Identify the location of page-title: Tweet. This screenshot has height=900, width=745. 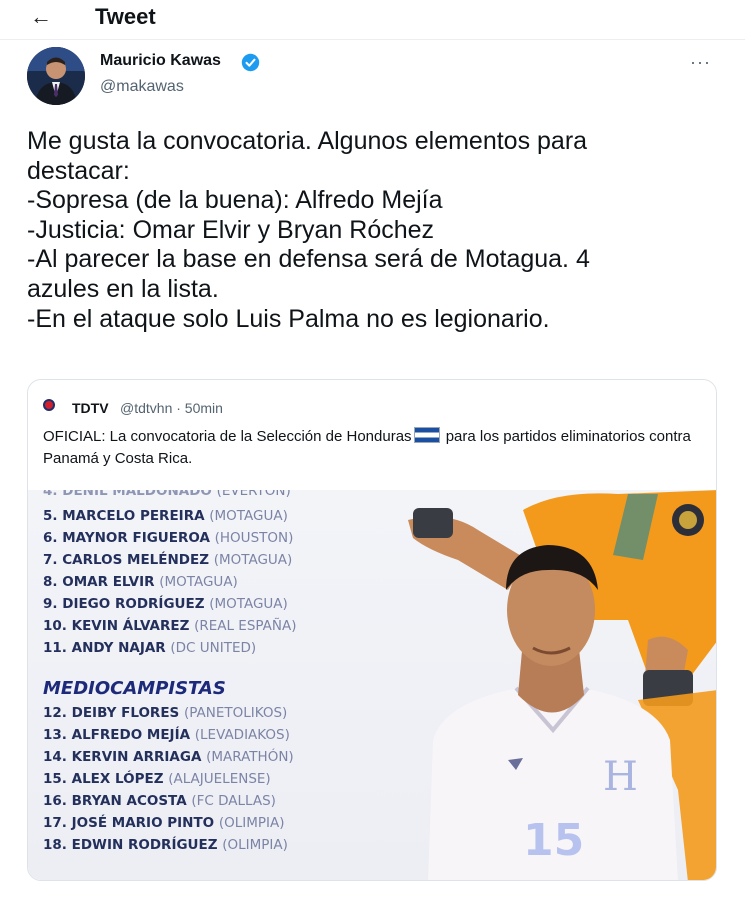
(125, 16).